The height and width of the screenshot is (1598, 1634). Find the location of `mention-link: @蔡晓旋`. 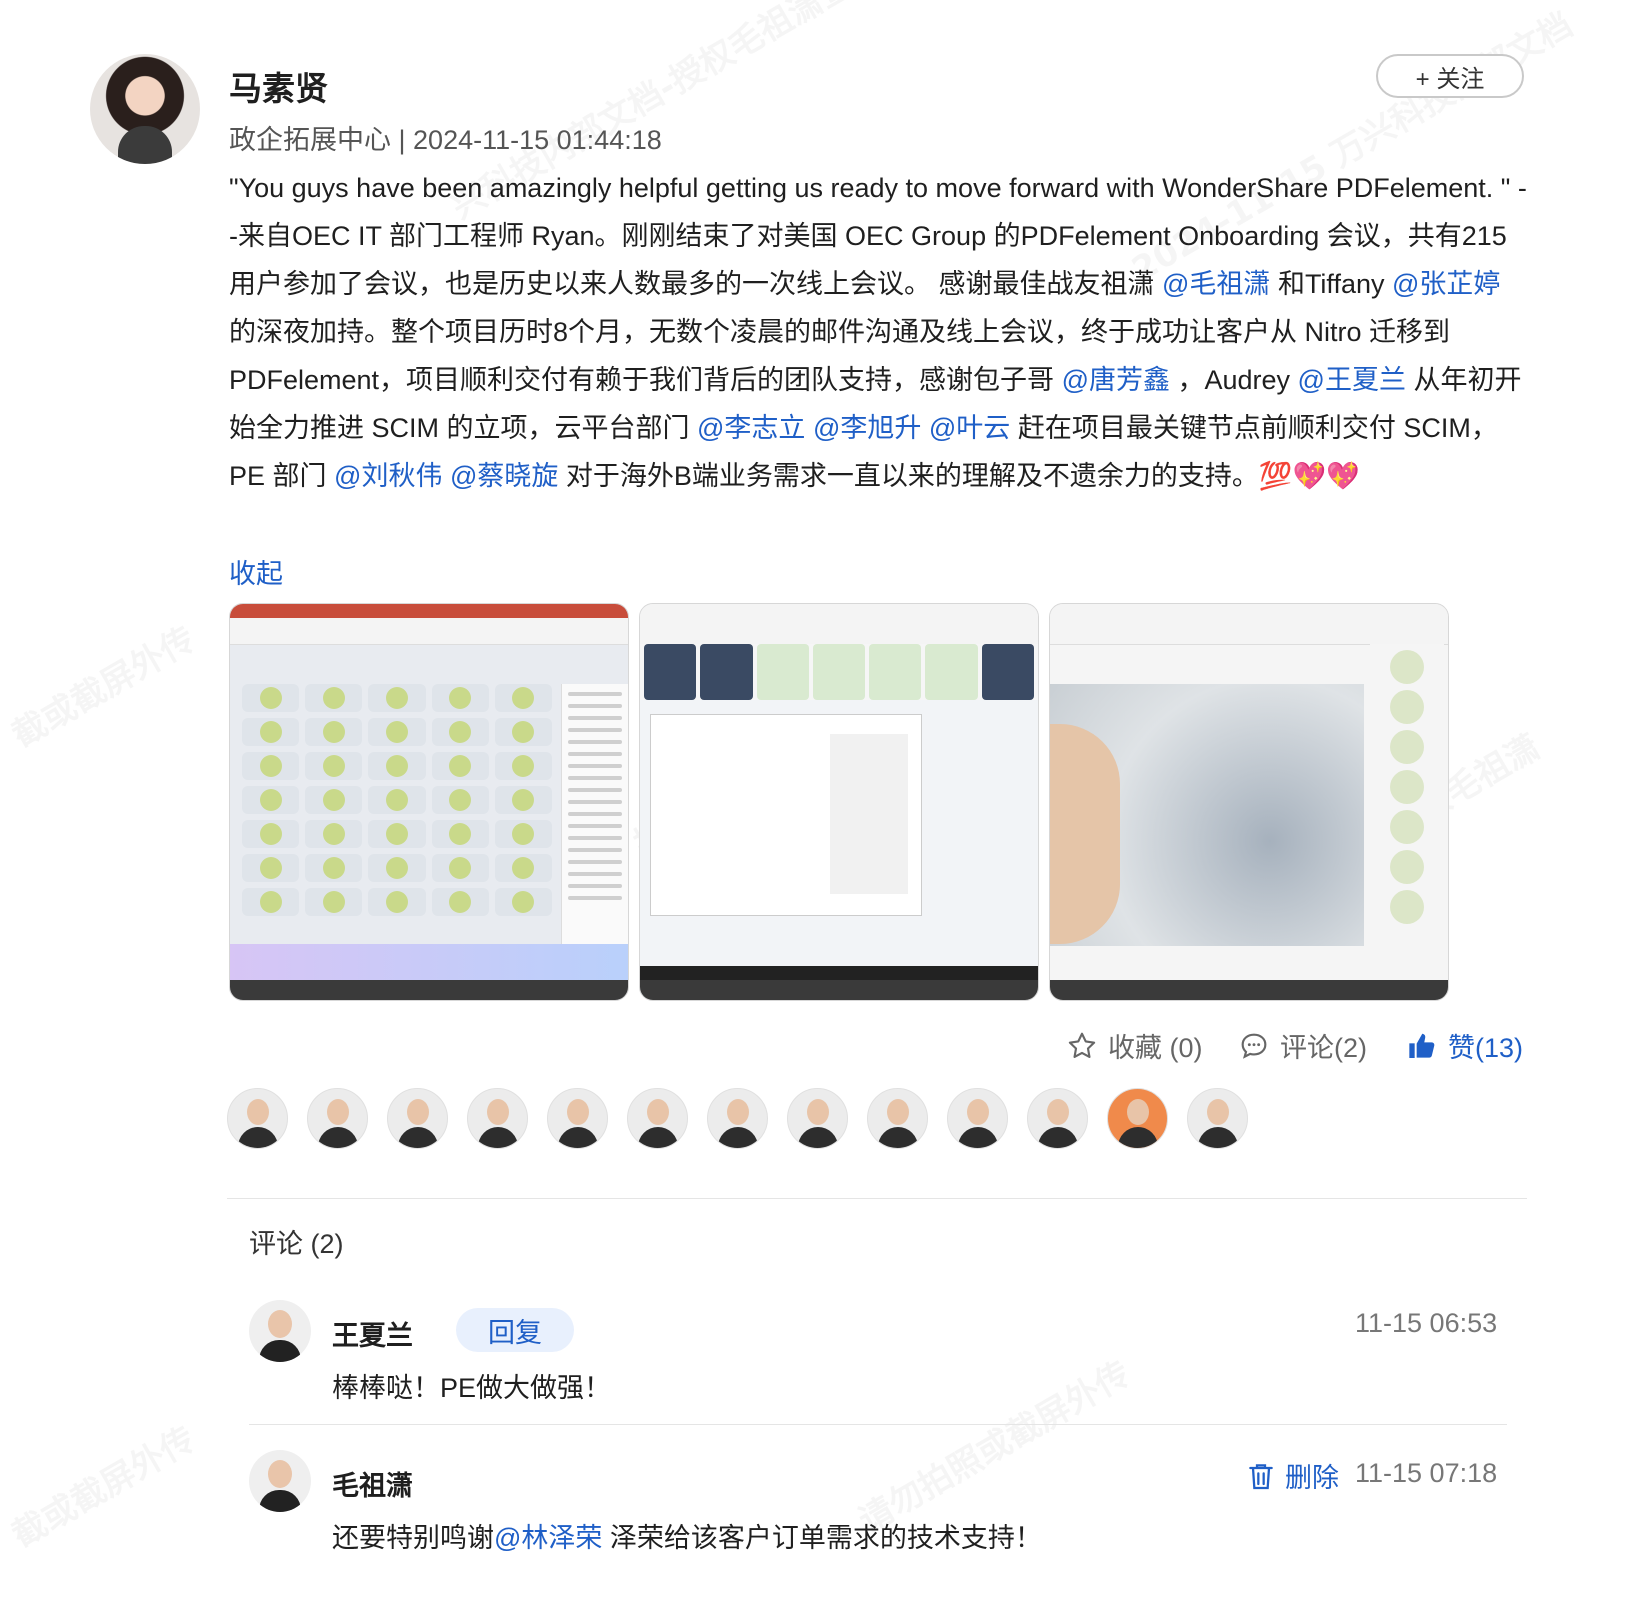

mention-link: @蔡晓旋 is located at coordinates (504, 476).